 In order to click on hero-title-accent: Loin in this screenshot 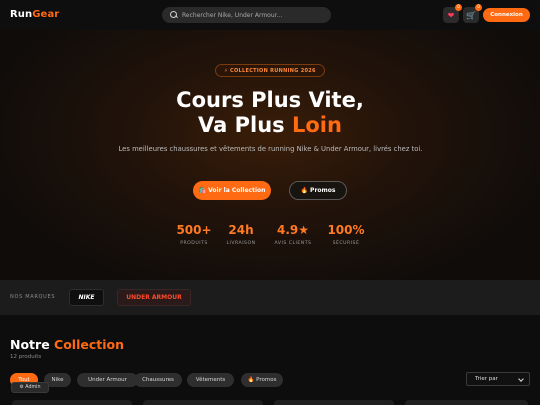, I will do `click(316, 125)`.